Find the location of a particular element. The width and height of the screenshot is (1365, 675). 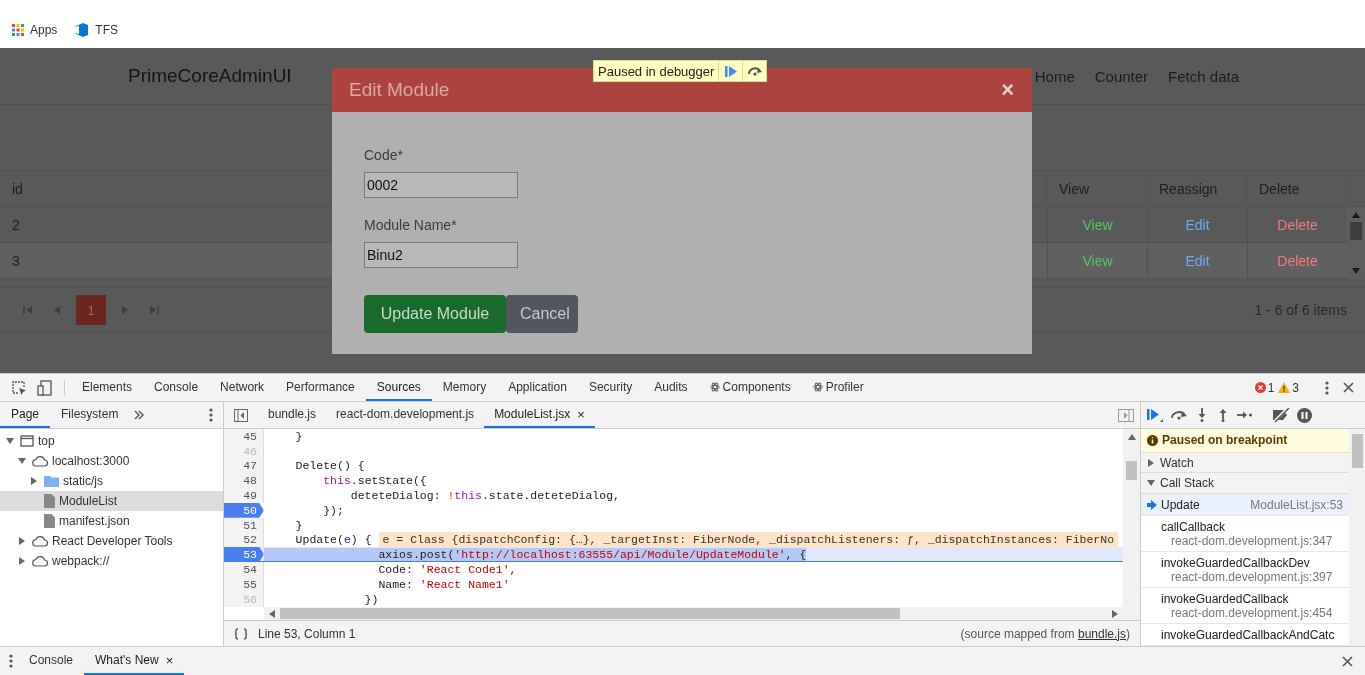

file-tab: react-dom.development.js is located at coordinates (405, 415).